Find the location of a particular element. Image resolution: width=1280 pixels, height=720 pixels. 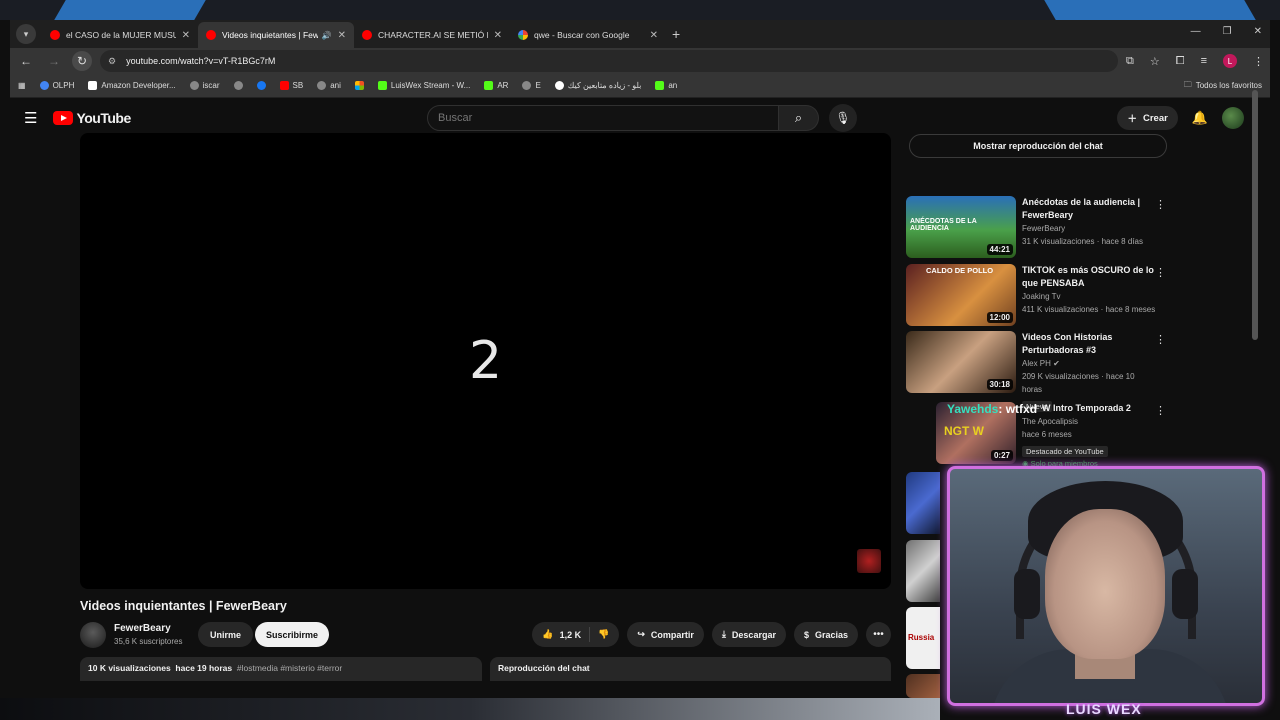

cast-icon: ⧉ is located at coordinates (1130, 61).